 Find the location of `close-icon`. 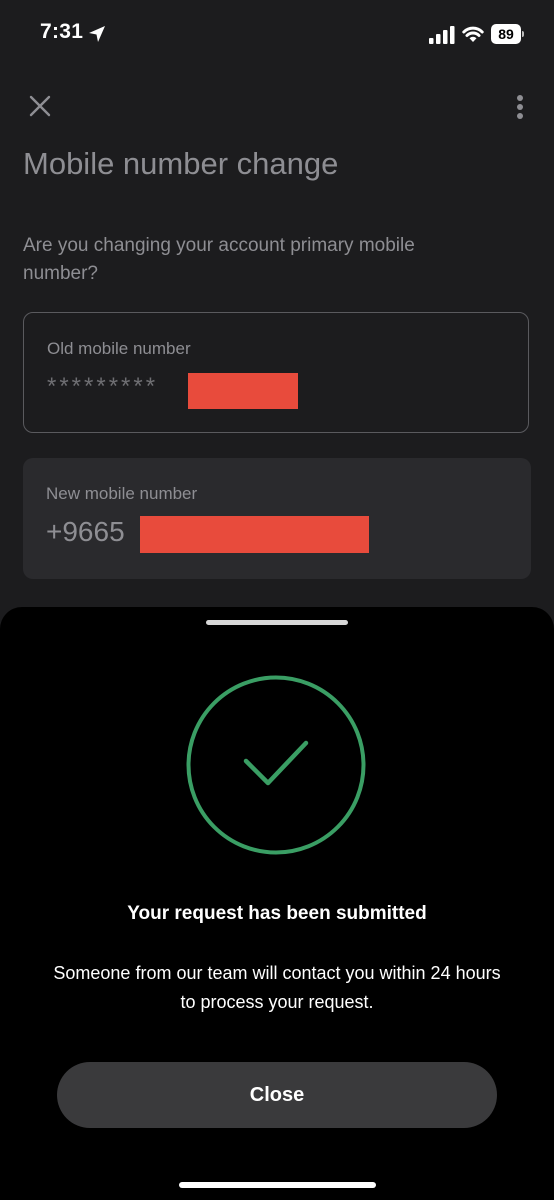

close-icon is located at coordinates (40, 106).